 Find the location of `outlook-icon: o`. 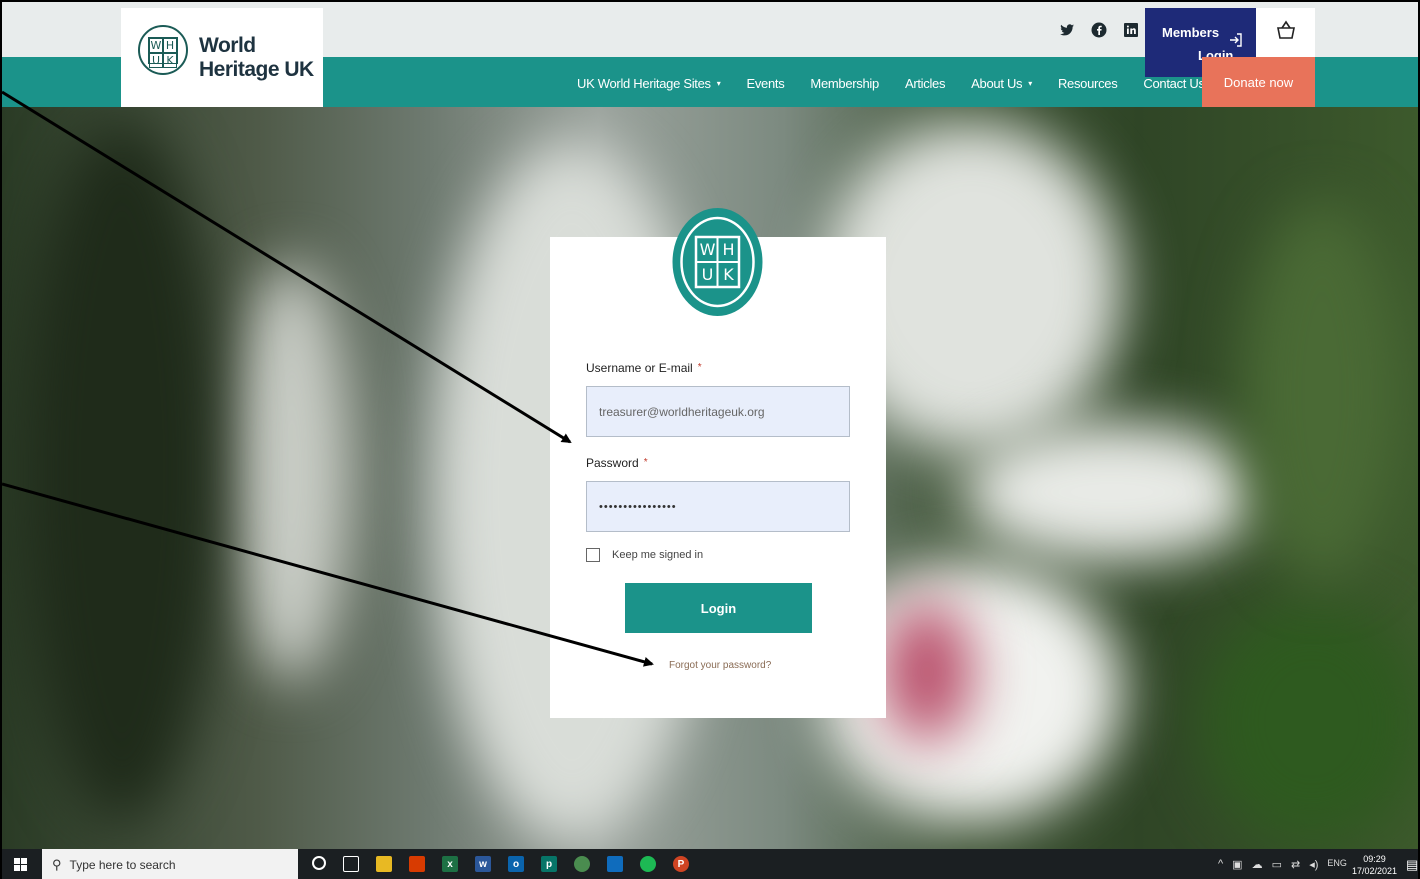

outlook-icon: o is located at coordinates (516, 864).